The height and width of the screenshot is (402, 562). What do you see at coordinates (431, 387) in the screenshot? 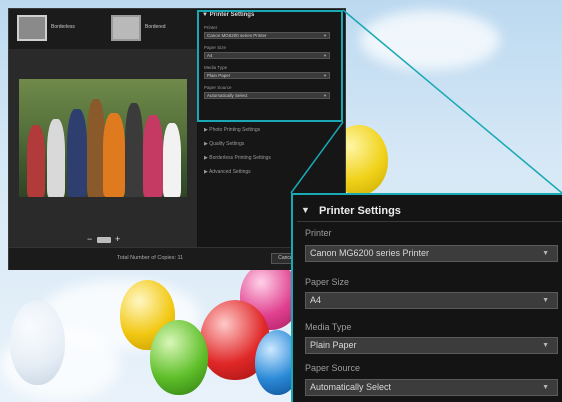
I see `paper-source-select: Automatically Select ▼` at bounding box center [431, 387].